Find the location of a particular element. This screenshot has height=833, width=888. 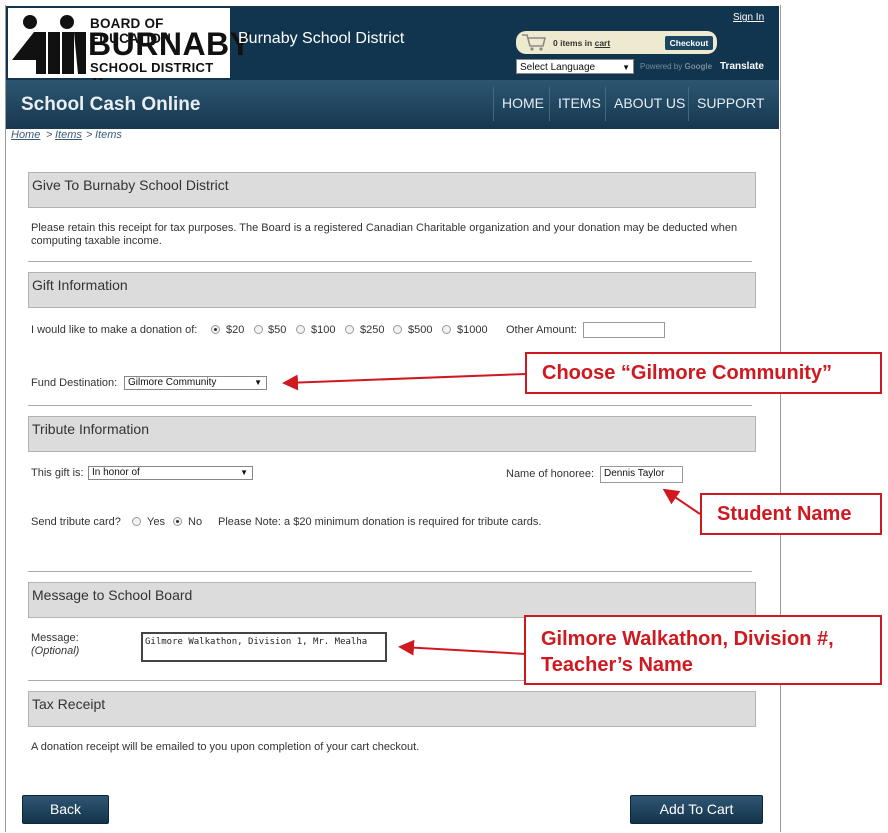

other-amount-label: Other Amount: is located at coordinates (541, 330).